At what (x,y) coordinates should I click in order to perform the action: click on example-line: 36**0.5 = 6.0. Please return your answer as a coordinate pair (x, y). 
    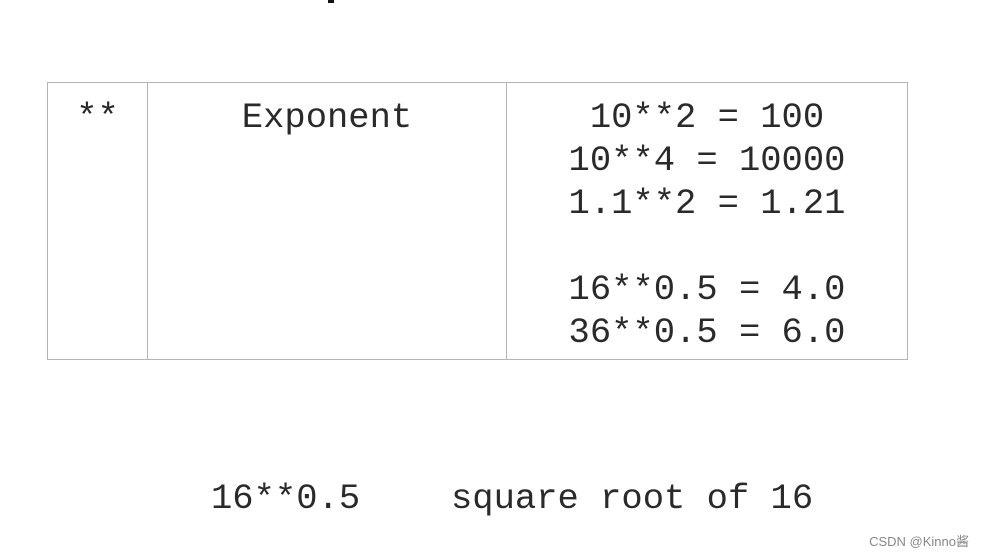
    Looking at the image, I should click on (707, 332).